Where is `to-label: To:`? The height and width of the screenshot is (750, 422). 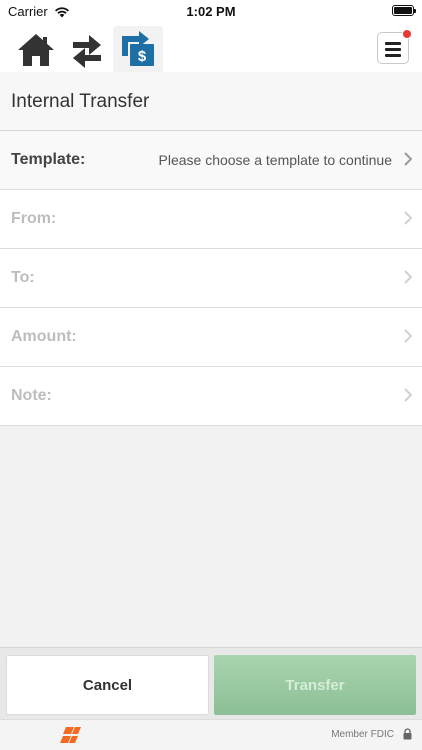 to-label: To: is located at coordinates (23, 277).